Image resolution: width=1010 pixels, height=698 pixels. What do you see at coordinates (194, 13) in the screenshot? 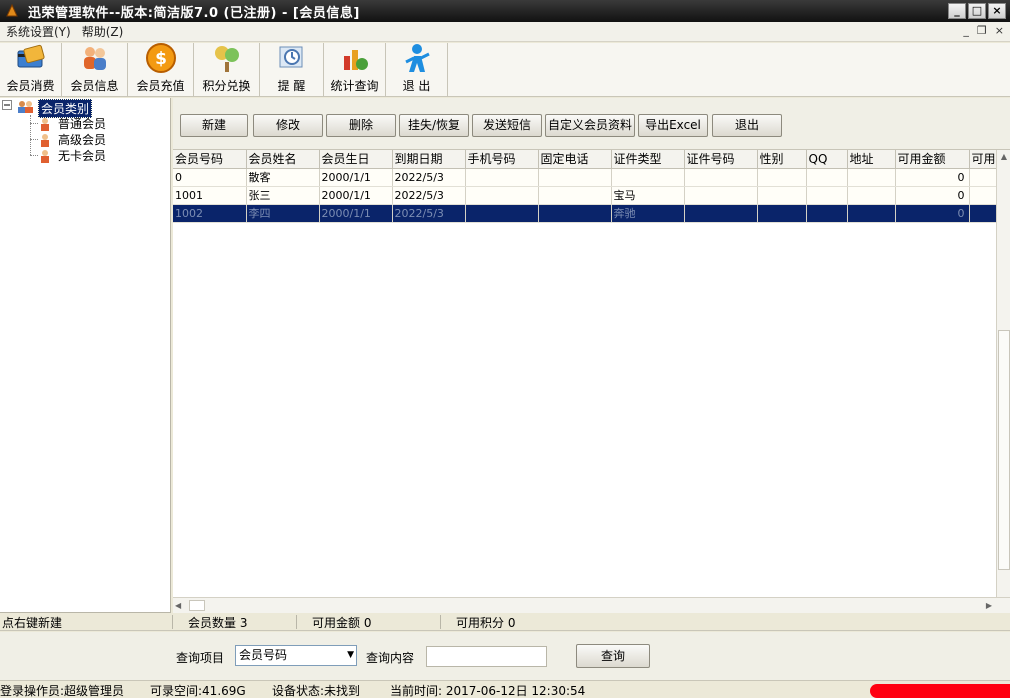
I see `window-title: 迅荣管理软件--版本:简洁版7.0 (已注册) - [会员信息]` at bounding box center [194, 13].